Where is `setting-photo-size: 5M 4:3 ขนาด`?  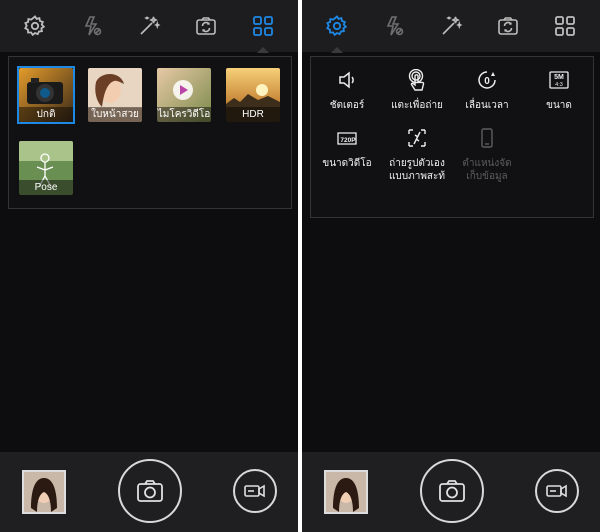 setting-photo-size: 5M 4:3 ขนาด is located at coordinates (559, 89).